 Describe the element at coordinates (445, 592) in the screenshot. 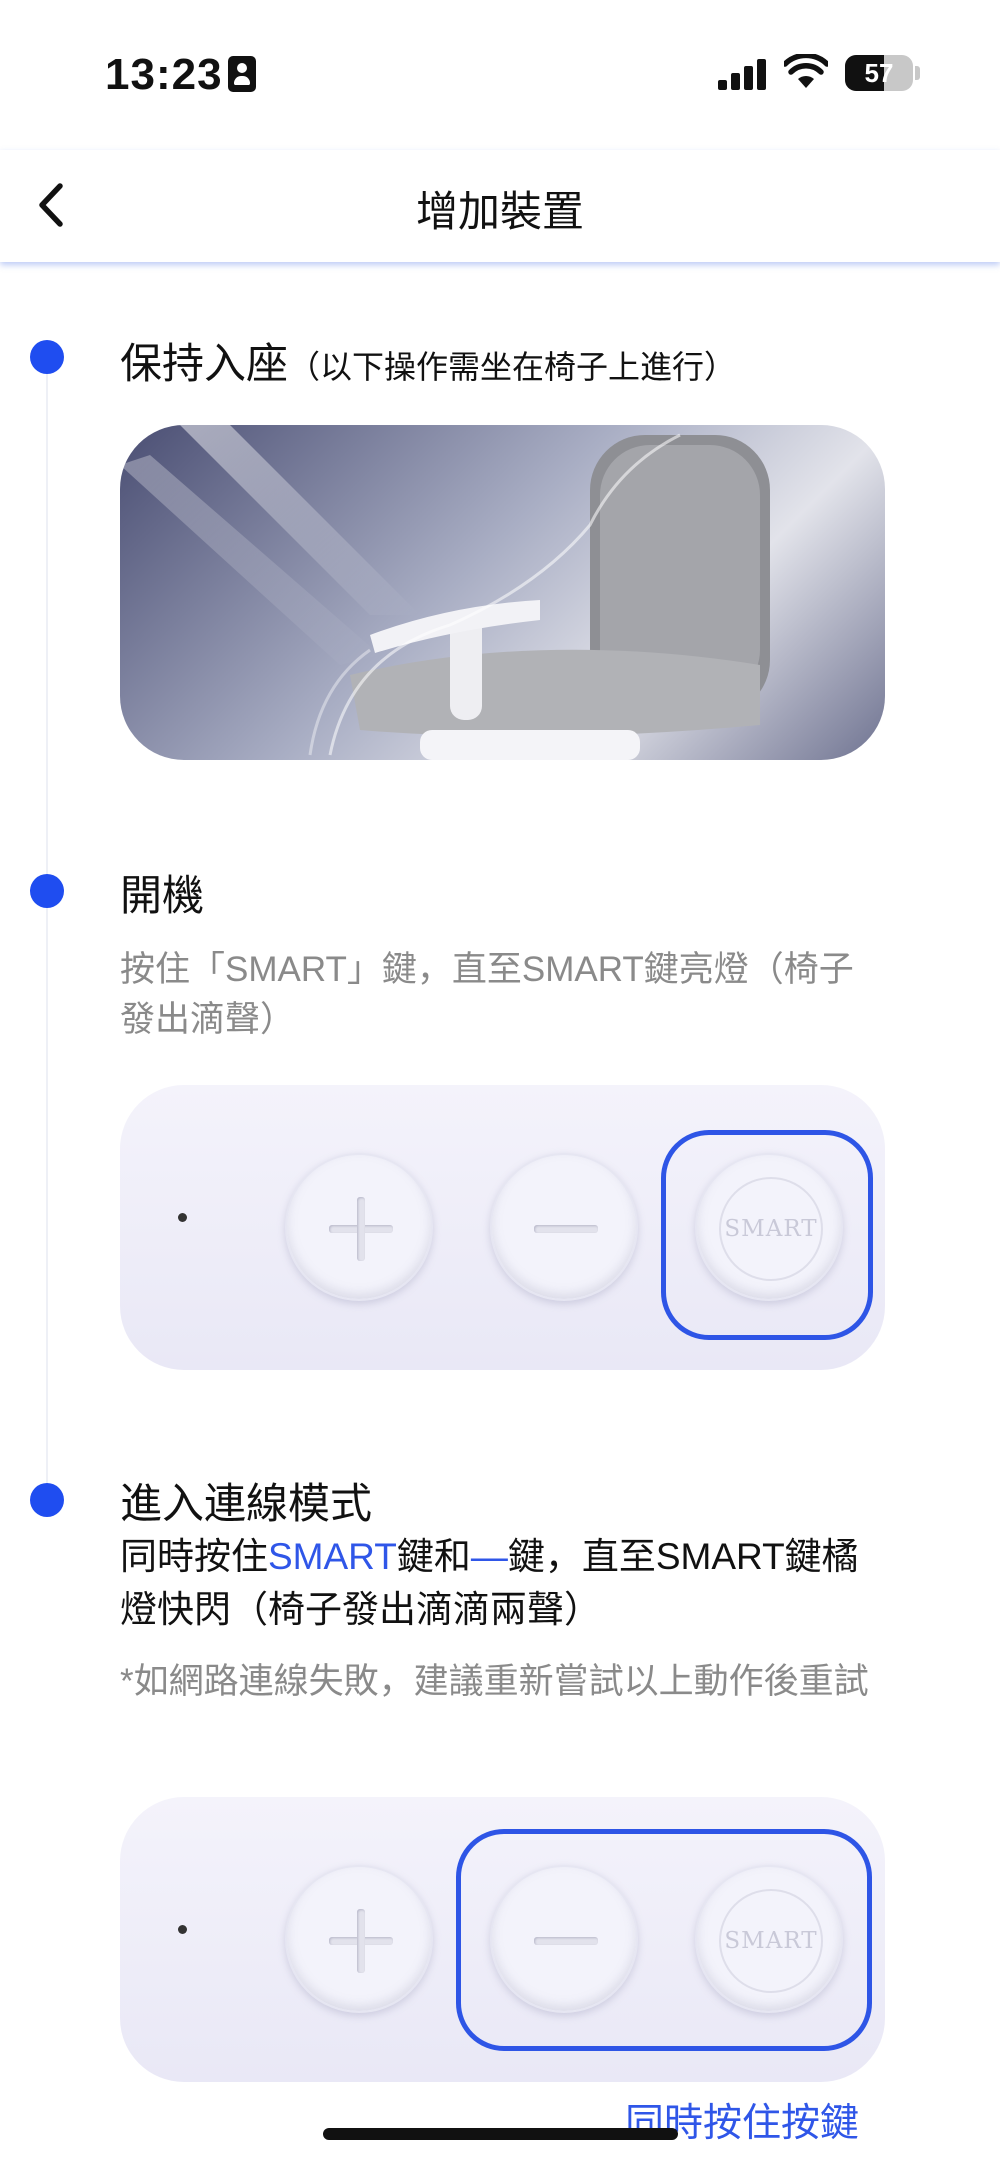

I see `chair-image` at that location.